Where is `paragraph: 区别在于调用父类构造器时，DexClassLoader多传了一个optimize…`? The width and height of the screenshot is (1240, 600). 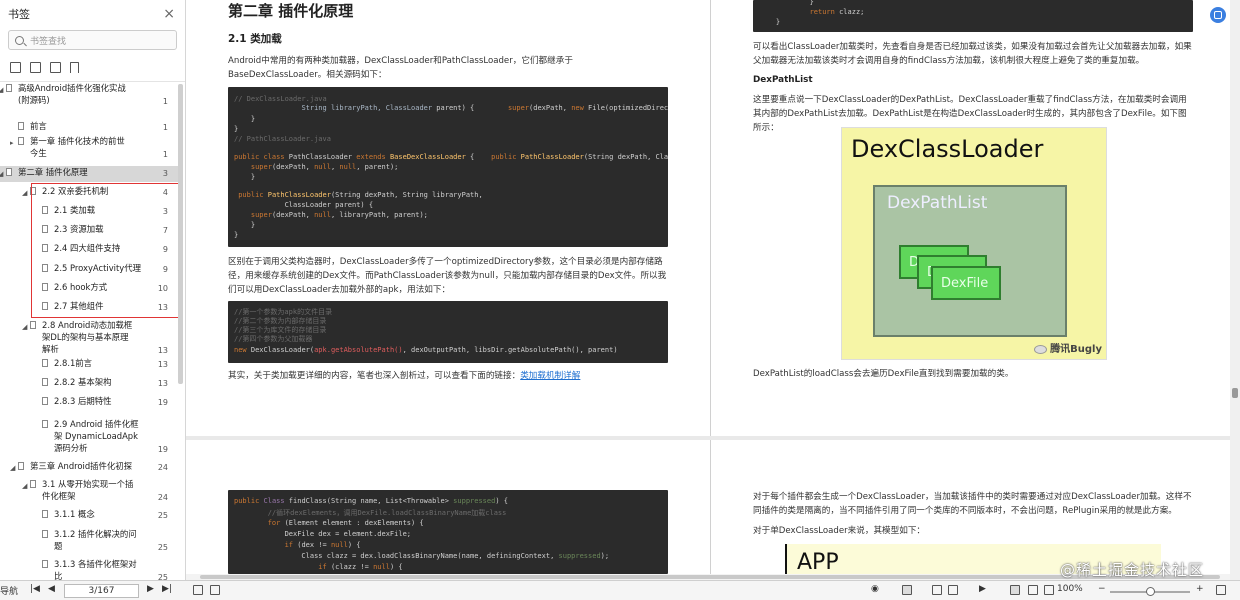 paragraph: 区别在于调用父类构造器时，DexClassLoader多传了一个optimize… is located at coordinates (447, 276).